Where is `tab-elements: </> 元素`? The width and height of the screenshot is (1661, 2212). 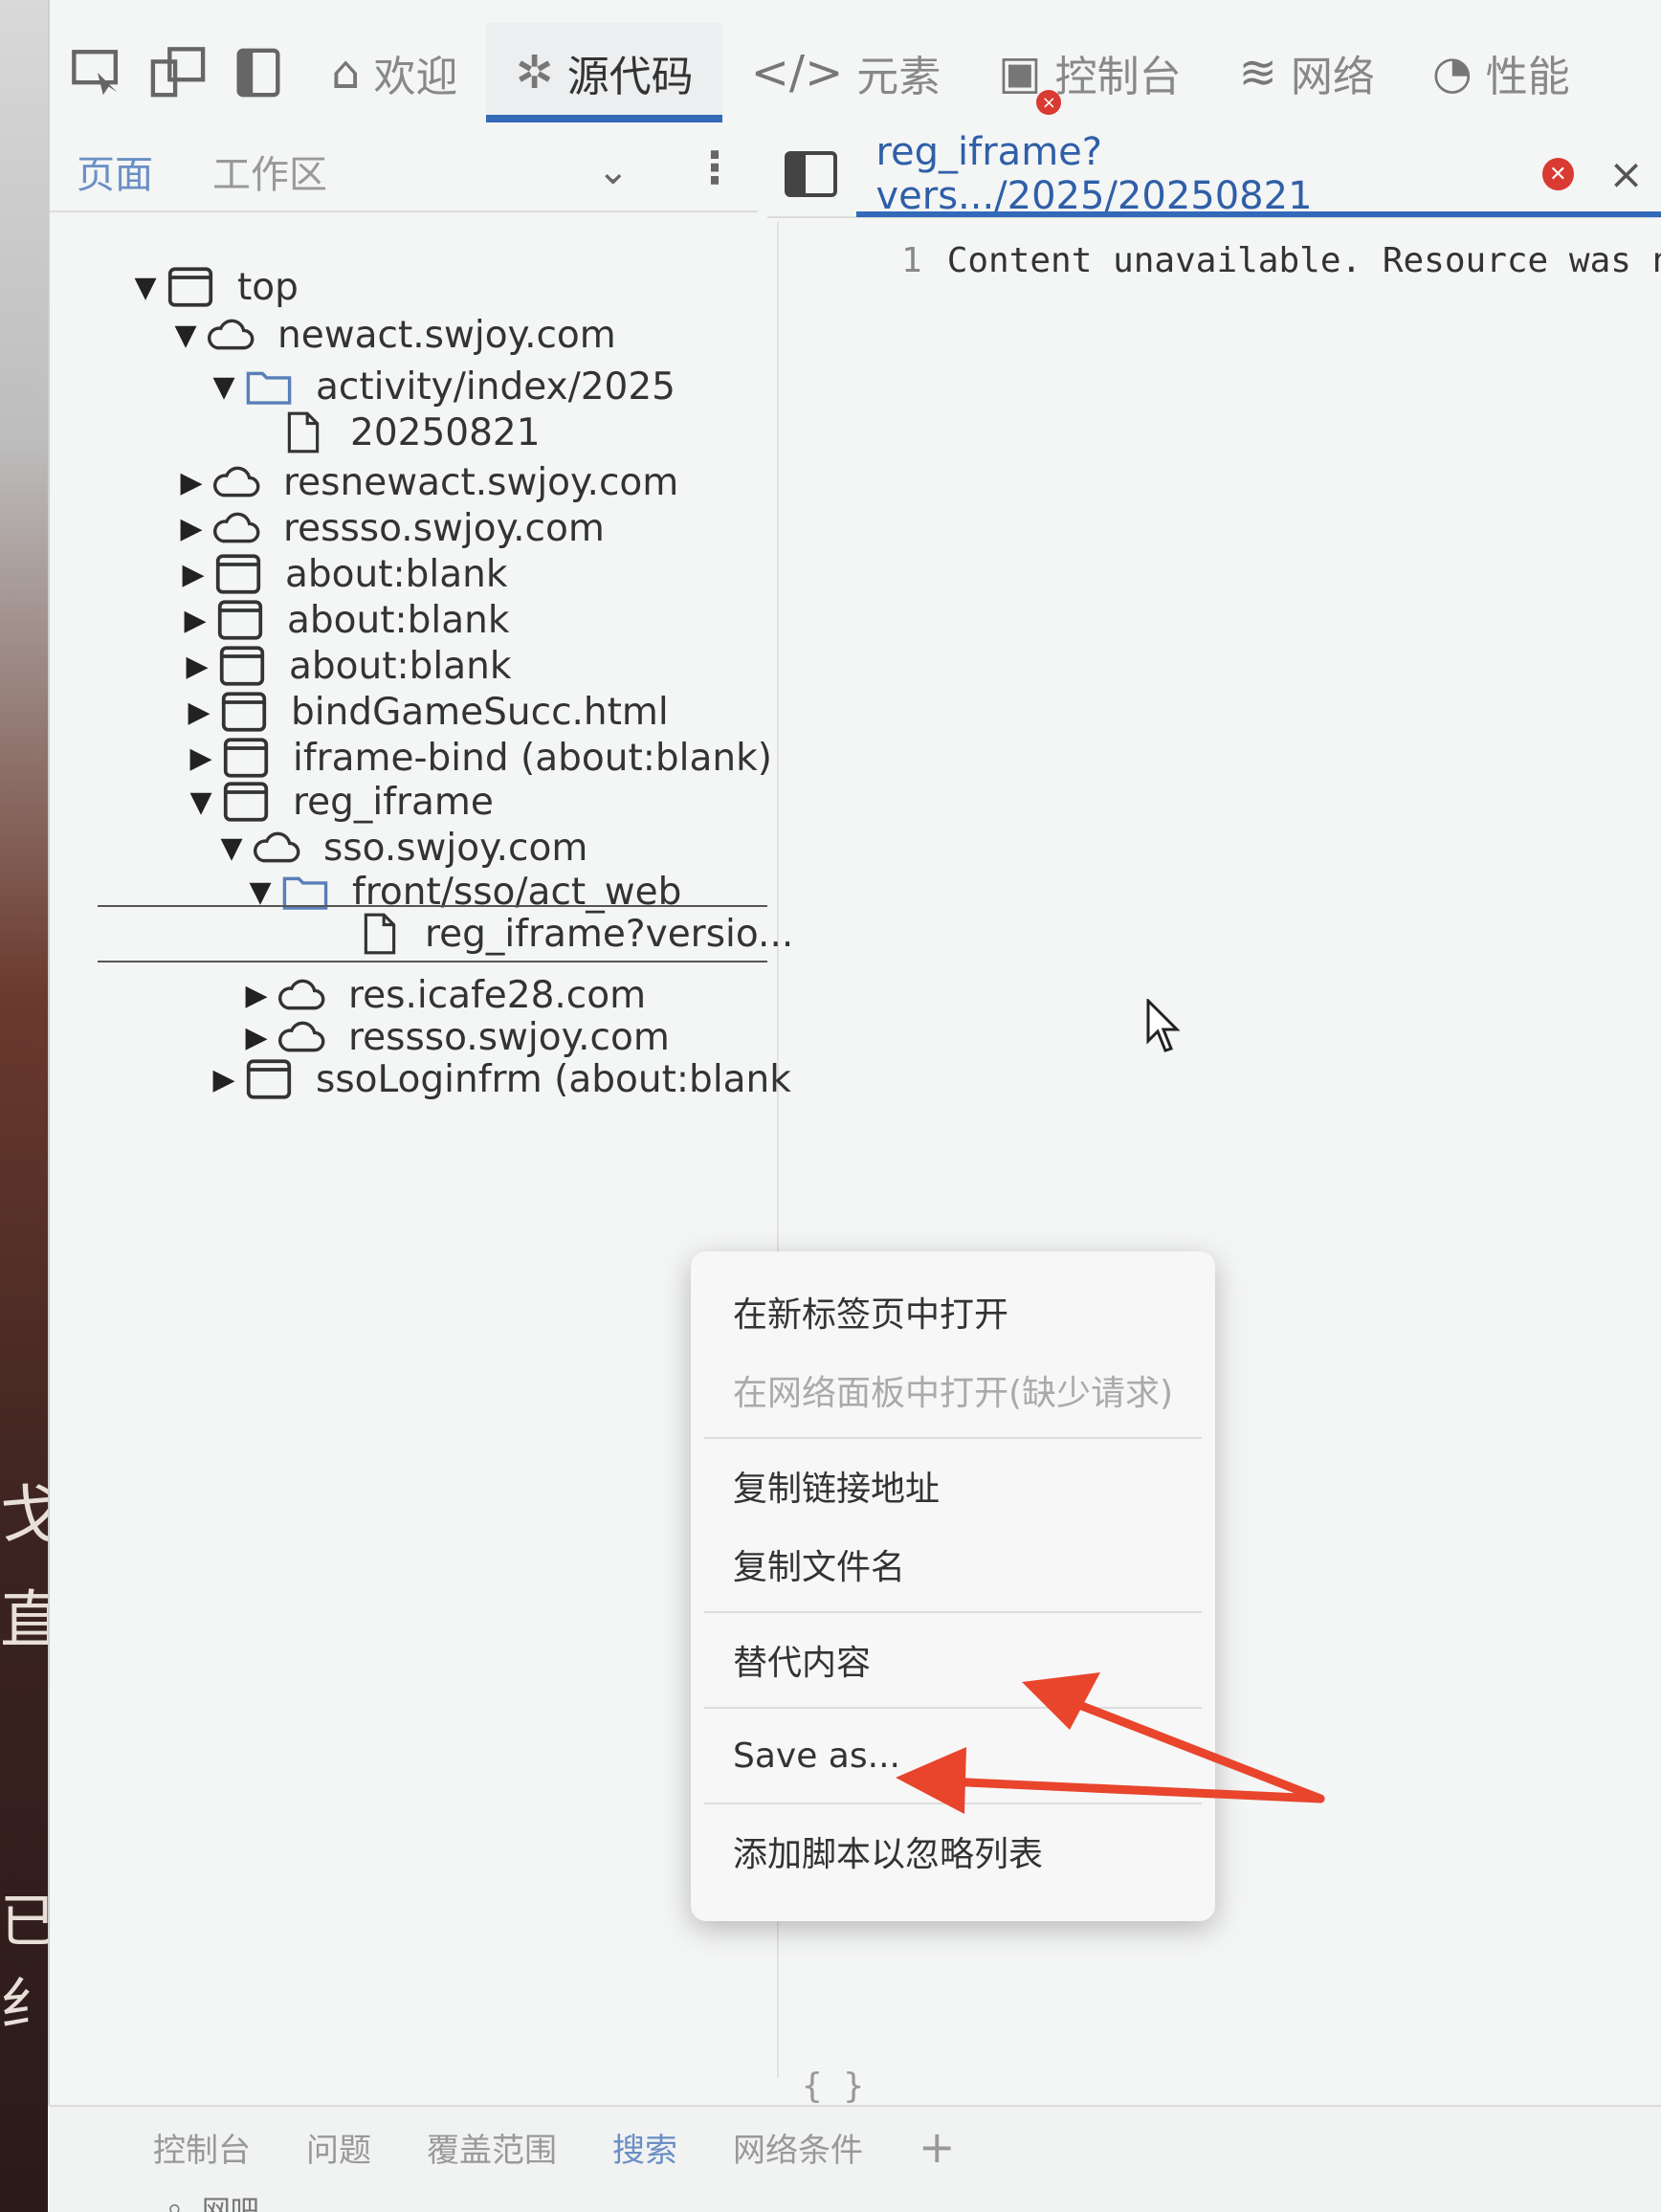
tab-elements: </> 元素 is located at coordinates (846, 72).